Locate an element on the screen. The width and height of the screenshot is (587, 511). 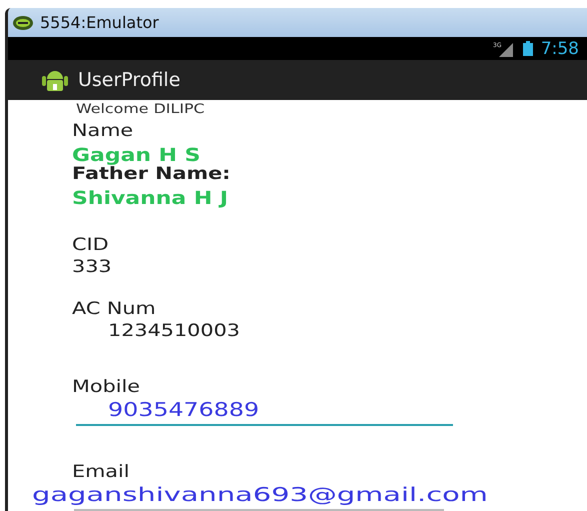
text-field: gaganshivanna693@gmail.com is located at coordinates (292, 497).